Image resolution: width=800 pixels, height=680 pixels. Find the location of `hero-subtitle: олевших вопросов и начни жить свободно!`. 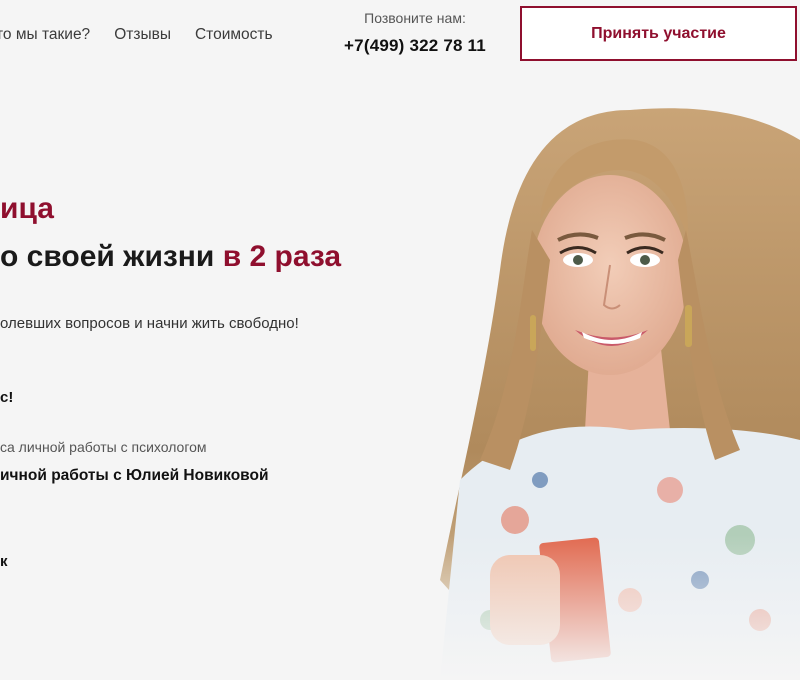

hero-subtitle: олевших вопросов и начни жить свободно! is located at coordinates (149, 323).